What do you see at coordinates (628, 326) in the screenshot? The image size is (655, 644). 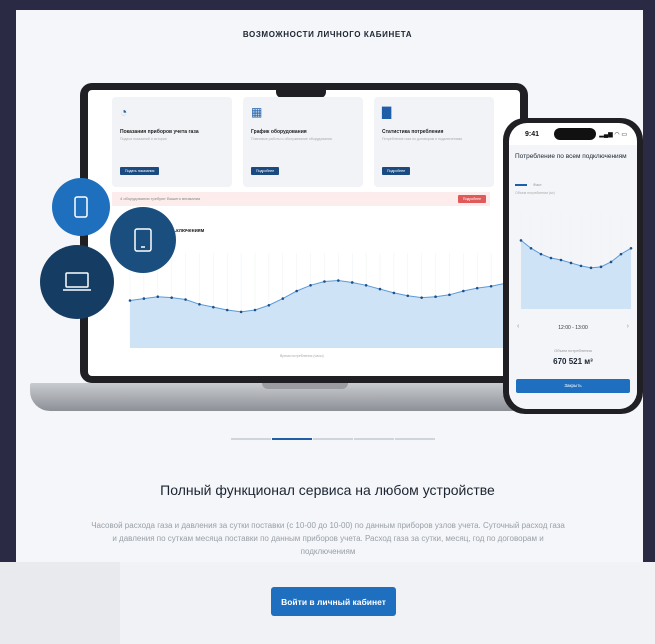 I see `chevron-right-icon: ›` at bounding box center [628, 326].